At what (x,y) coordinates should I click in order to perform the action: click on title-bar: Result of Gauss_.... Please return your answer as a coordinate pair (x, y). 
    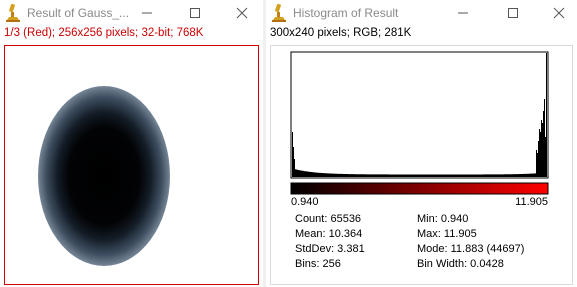
    Looking at the image, I should click on (131, 13).